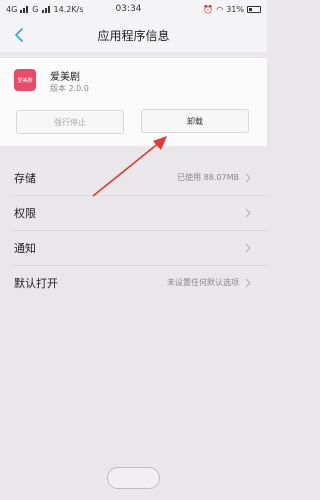 Image resolution: width=320 pixels, height=500 pixels. Describe the element at coordinates (133, 177) in the screenshot. I see `list-item-storage: 存储 已使用 88.07MB` at that location.